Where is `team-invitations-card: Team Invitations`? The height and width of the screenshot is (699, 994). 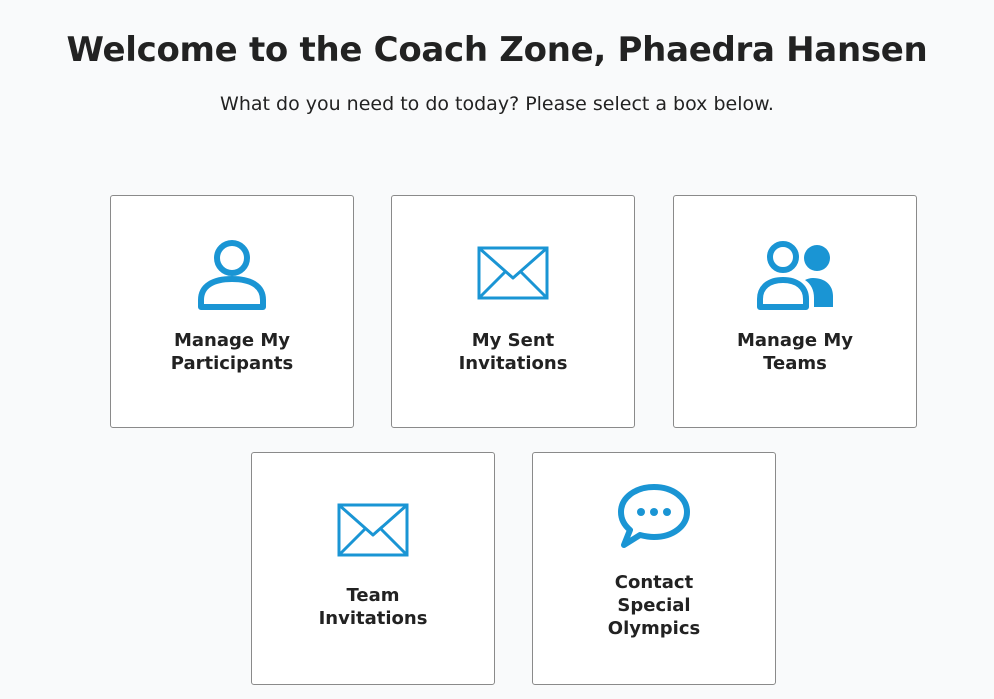 team-invitations-card: Team Invitations is located at coordinates (373, 568).